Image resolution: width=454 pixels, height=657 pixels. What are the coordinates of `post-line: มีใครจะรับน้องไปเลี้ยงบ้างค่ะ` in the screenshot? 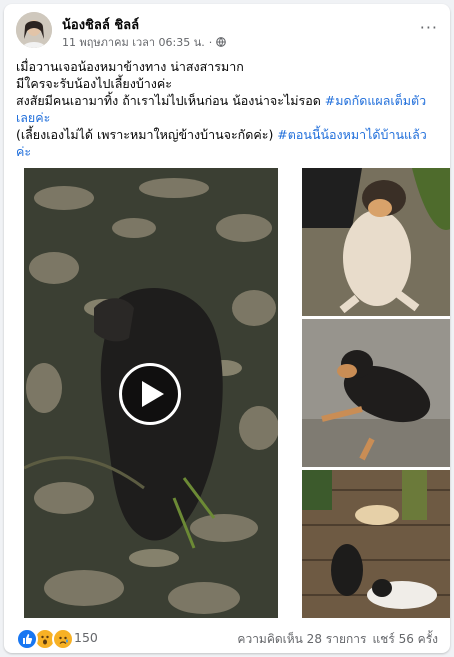 It's located at (94, 83).